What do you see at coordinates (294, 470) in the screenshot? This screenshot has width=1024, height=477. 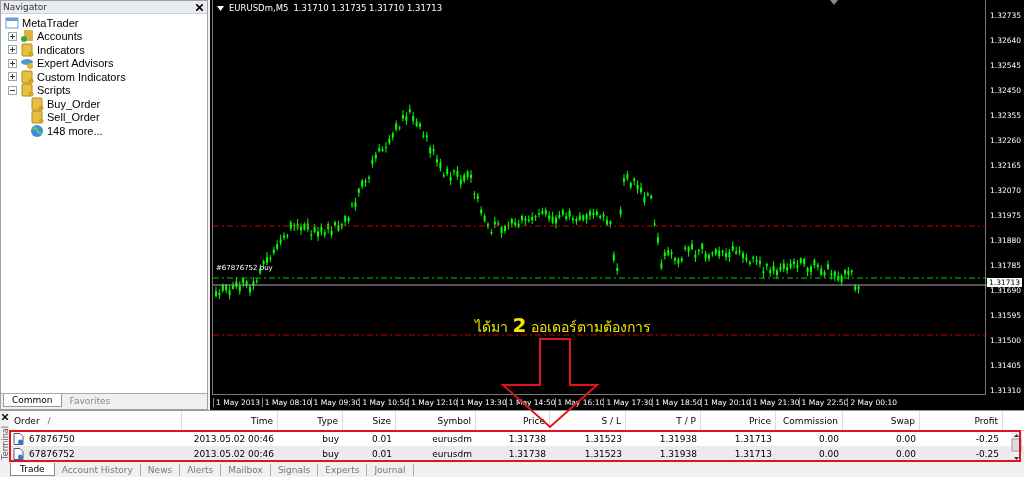 I see `terminal-tab: Signals` at bounding box center [294, 470].